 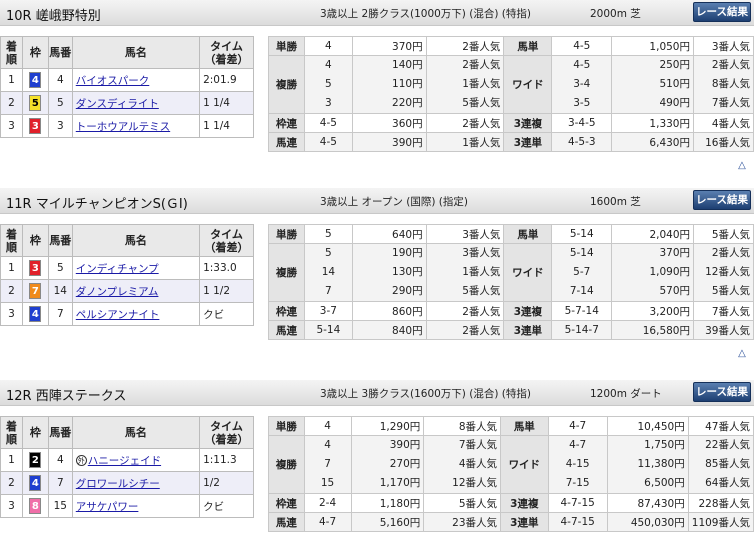 I want to click on combo-line: 15, so click(x=327, y=483).